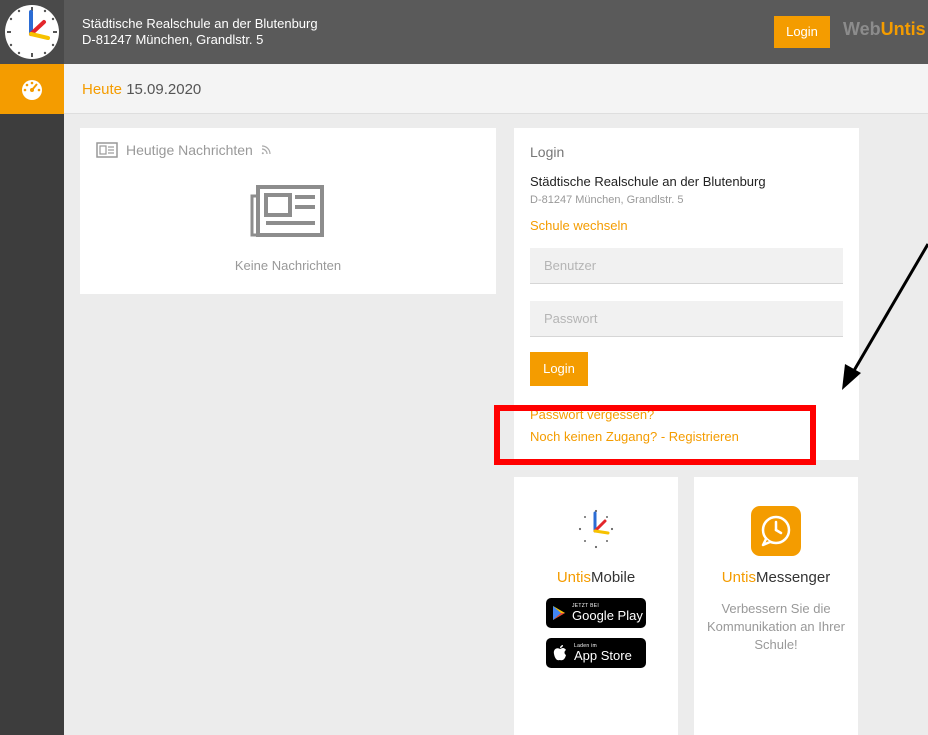 This screenshot has height=735, width=928. I want to click on rss-icon, so click(266, 150).